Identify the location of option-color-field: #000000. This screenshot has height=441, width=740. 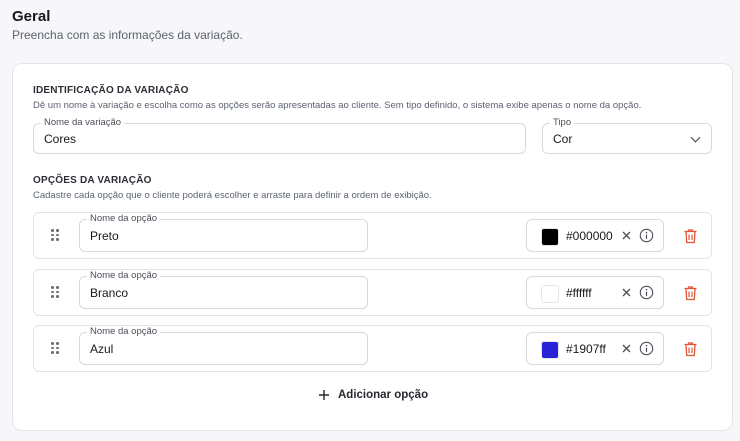
(595, 235).